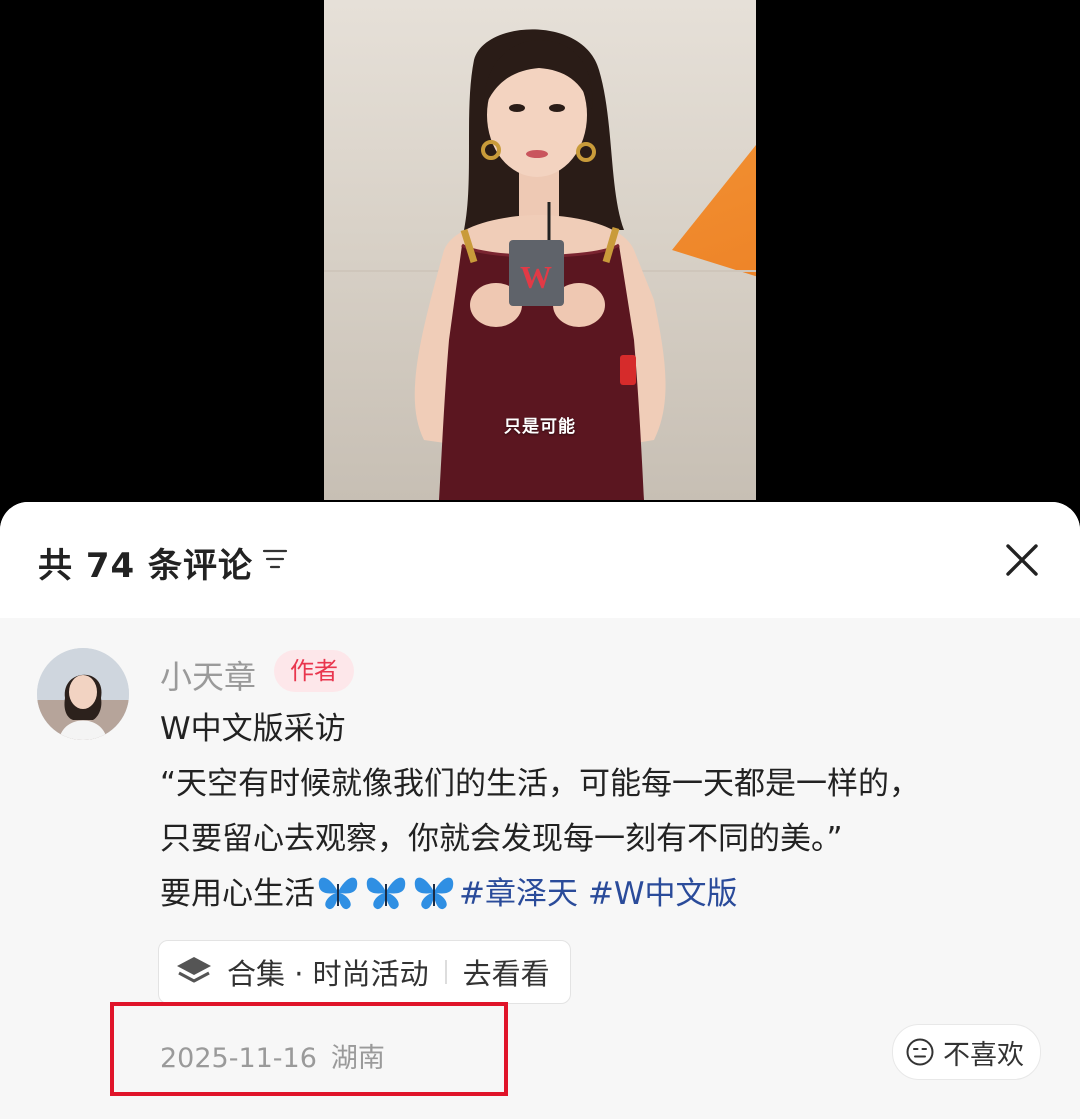 This screenshot has height=1119, width=1080. I want to click on comment-sheet-header: 共 74 条评论, so click(540, 560).